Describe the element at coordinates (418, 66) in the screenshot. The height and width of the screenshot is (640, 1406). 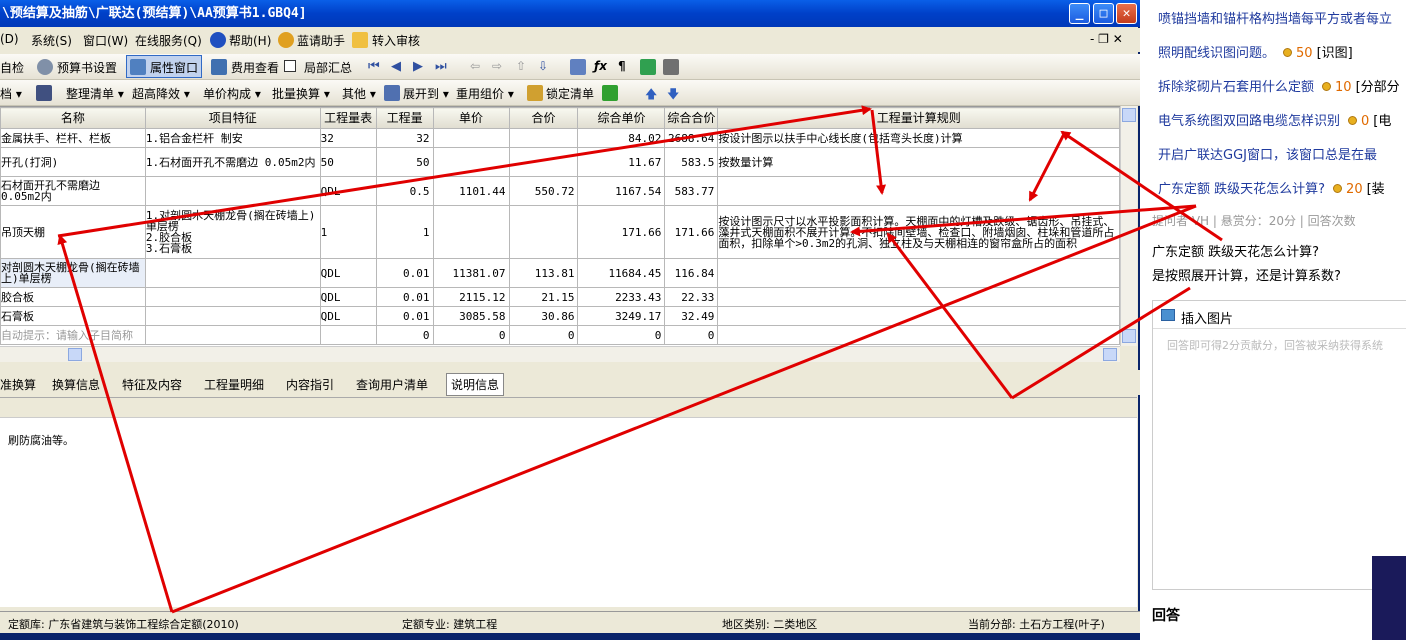
I see `next-record-icon: ▶` at that location.